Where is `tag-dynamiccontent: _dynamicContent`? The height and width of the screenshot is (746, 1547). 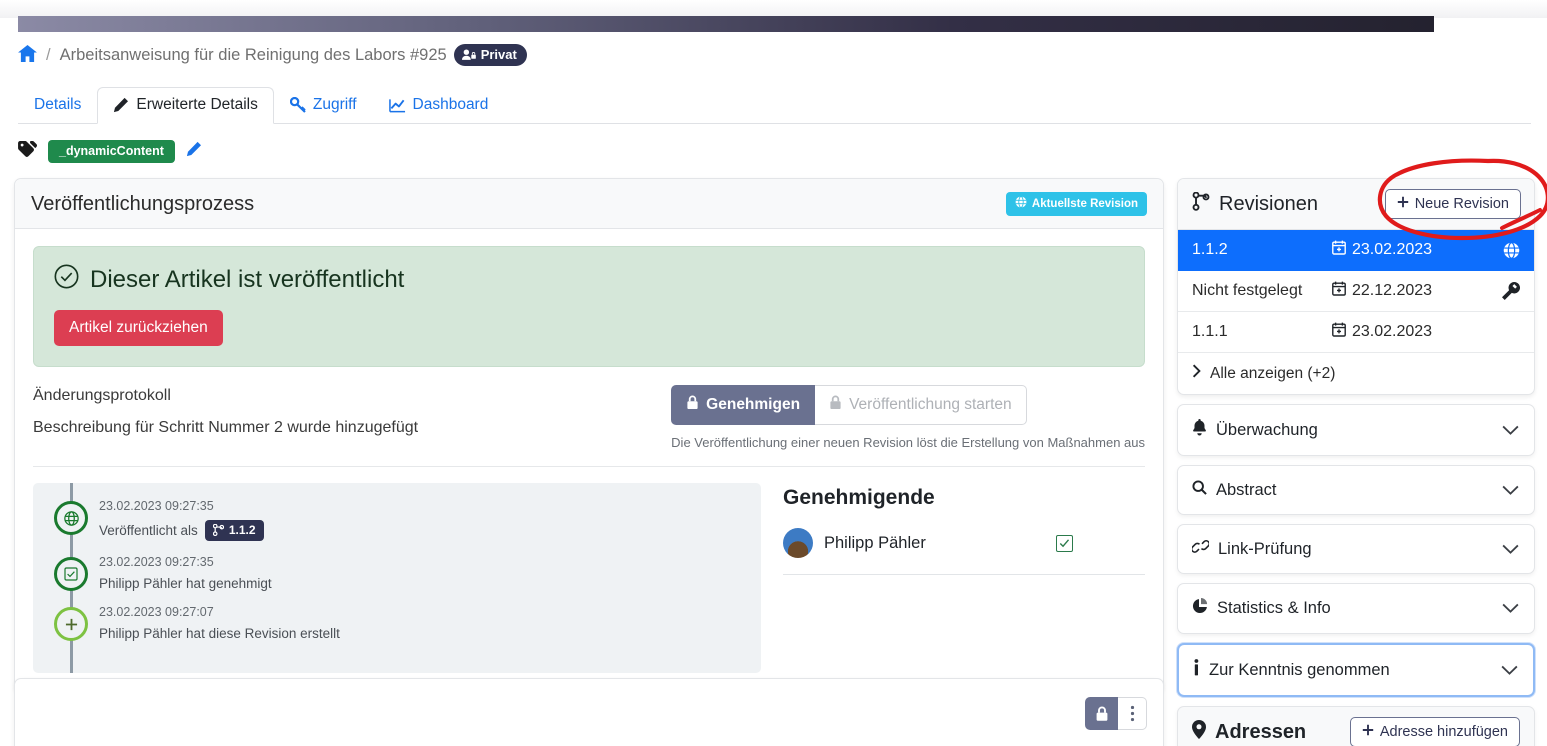
tag-dynamiccontent: _dynamicContent is located at coordinates (111, 151).